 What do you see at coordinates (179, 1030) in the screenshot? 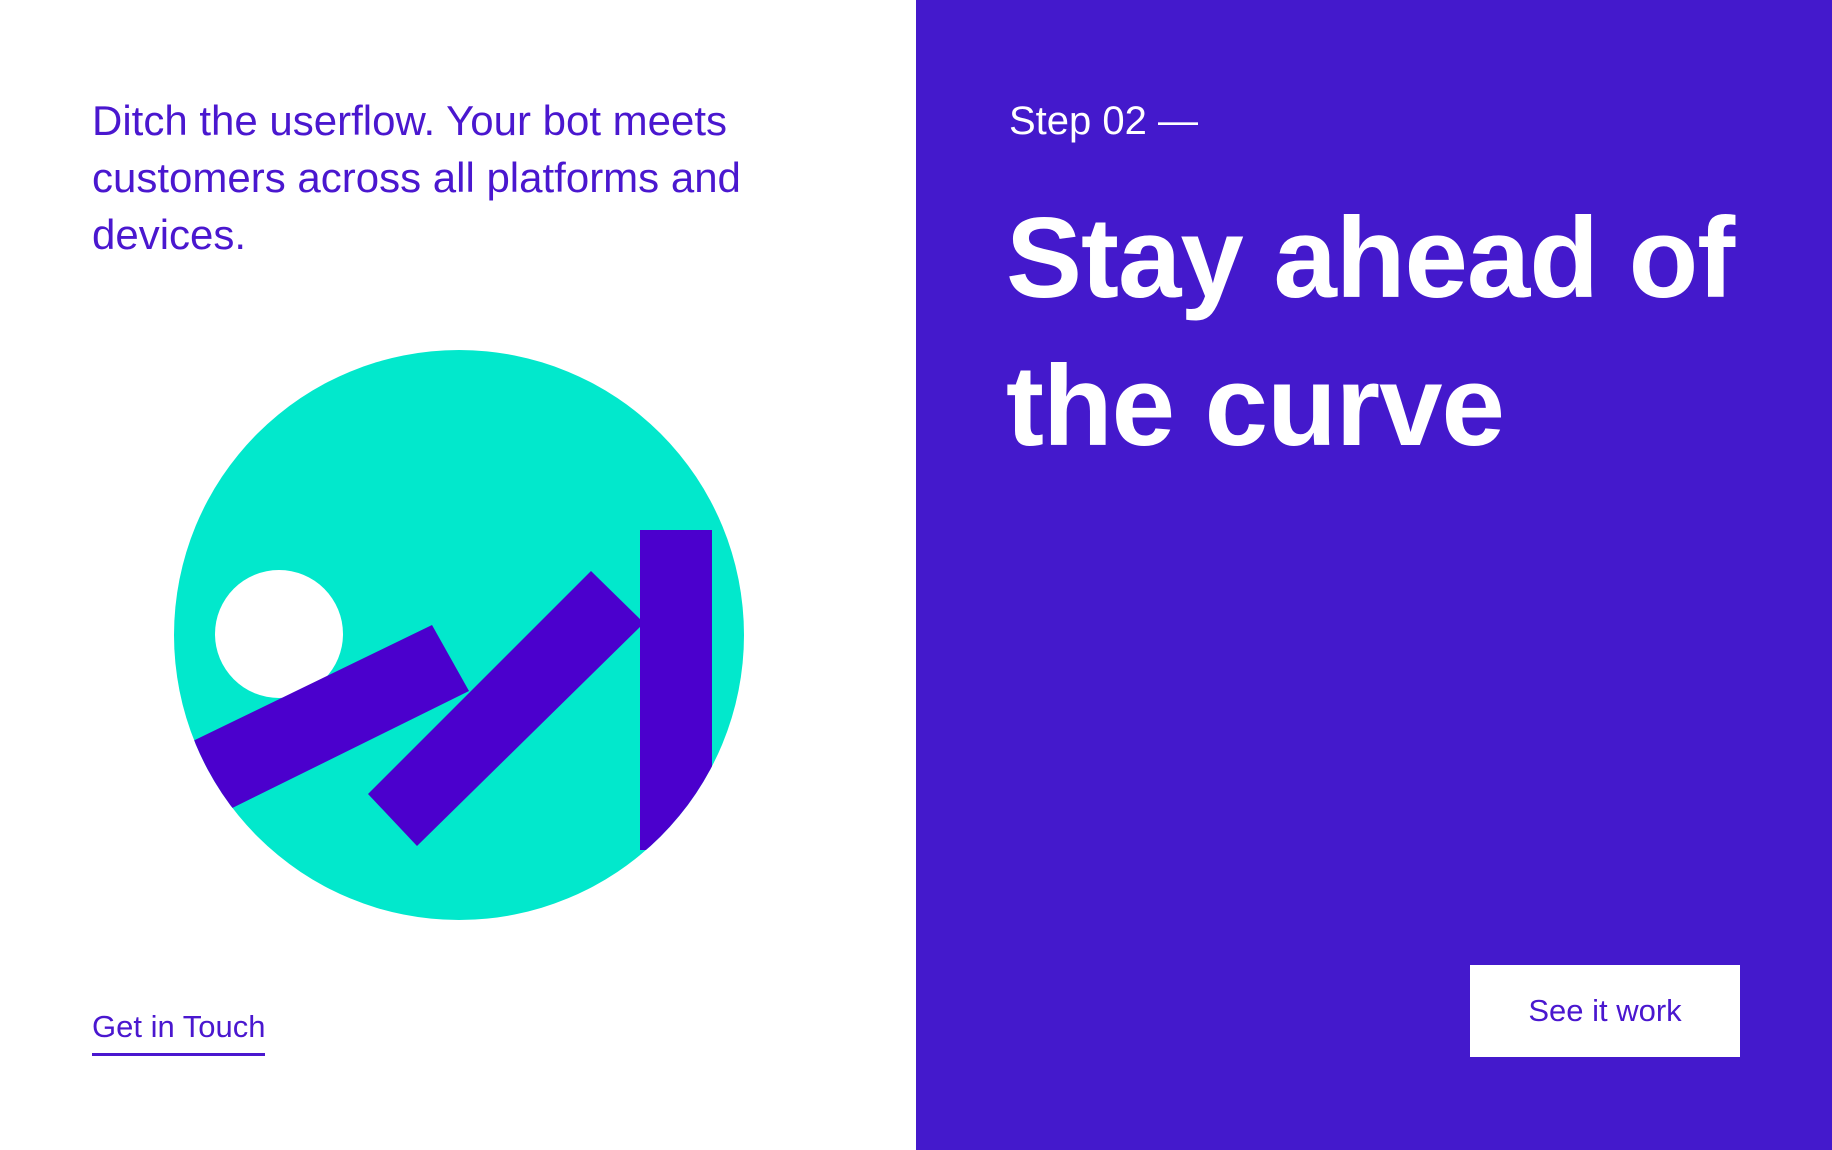
I see `get-in-touch-link: Get in Touch` at bounding box center [179, 1030].